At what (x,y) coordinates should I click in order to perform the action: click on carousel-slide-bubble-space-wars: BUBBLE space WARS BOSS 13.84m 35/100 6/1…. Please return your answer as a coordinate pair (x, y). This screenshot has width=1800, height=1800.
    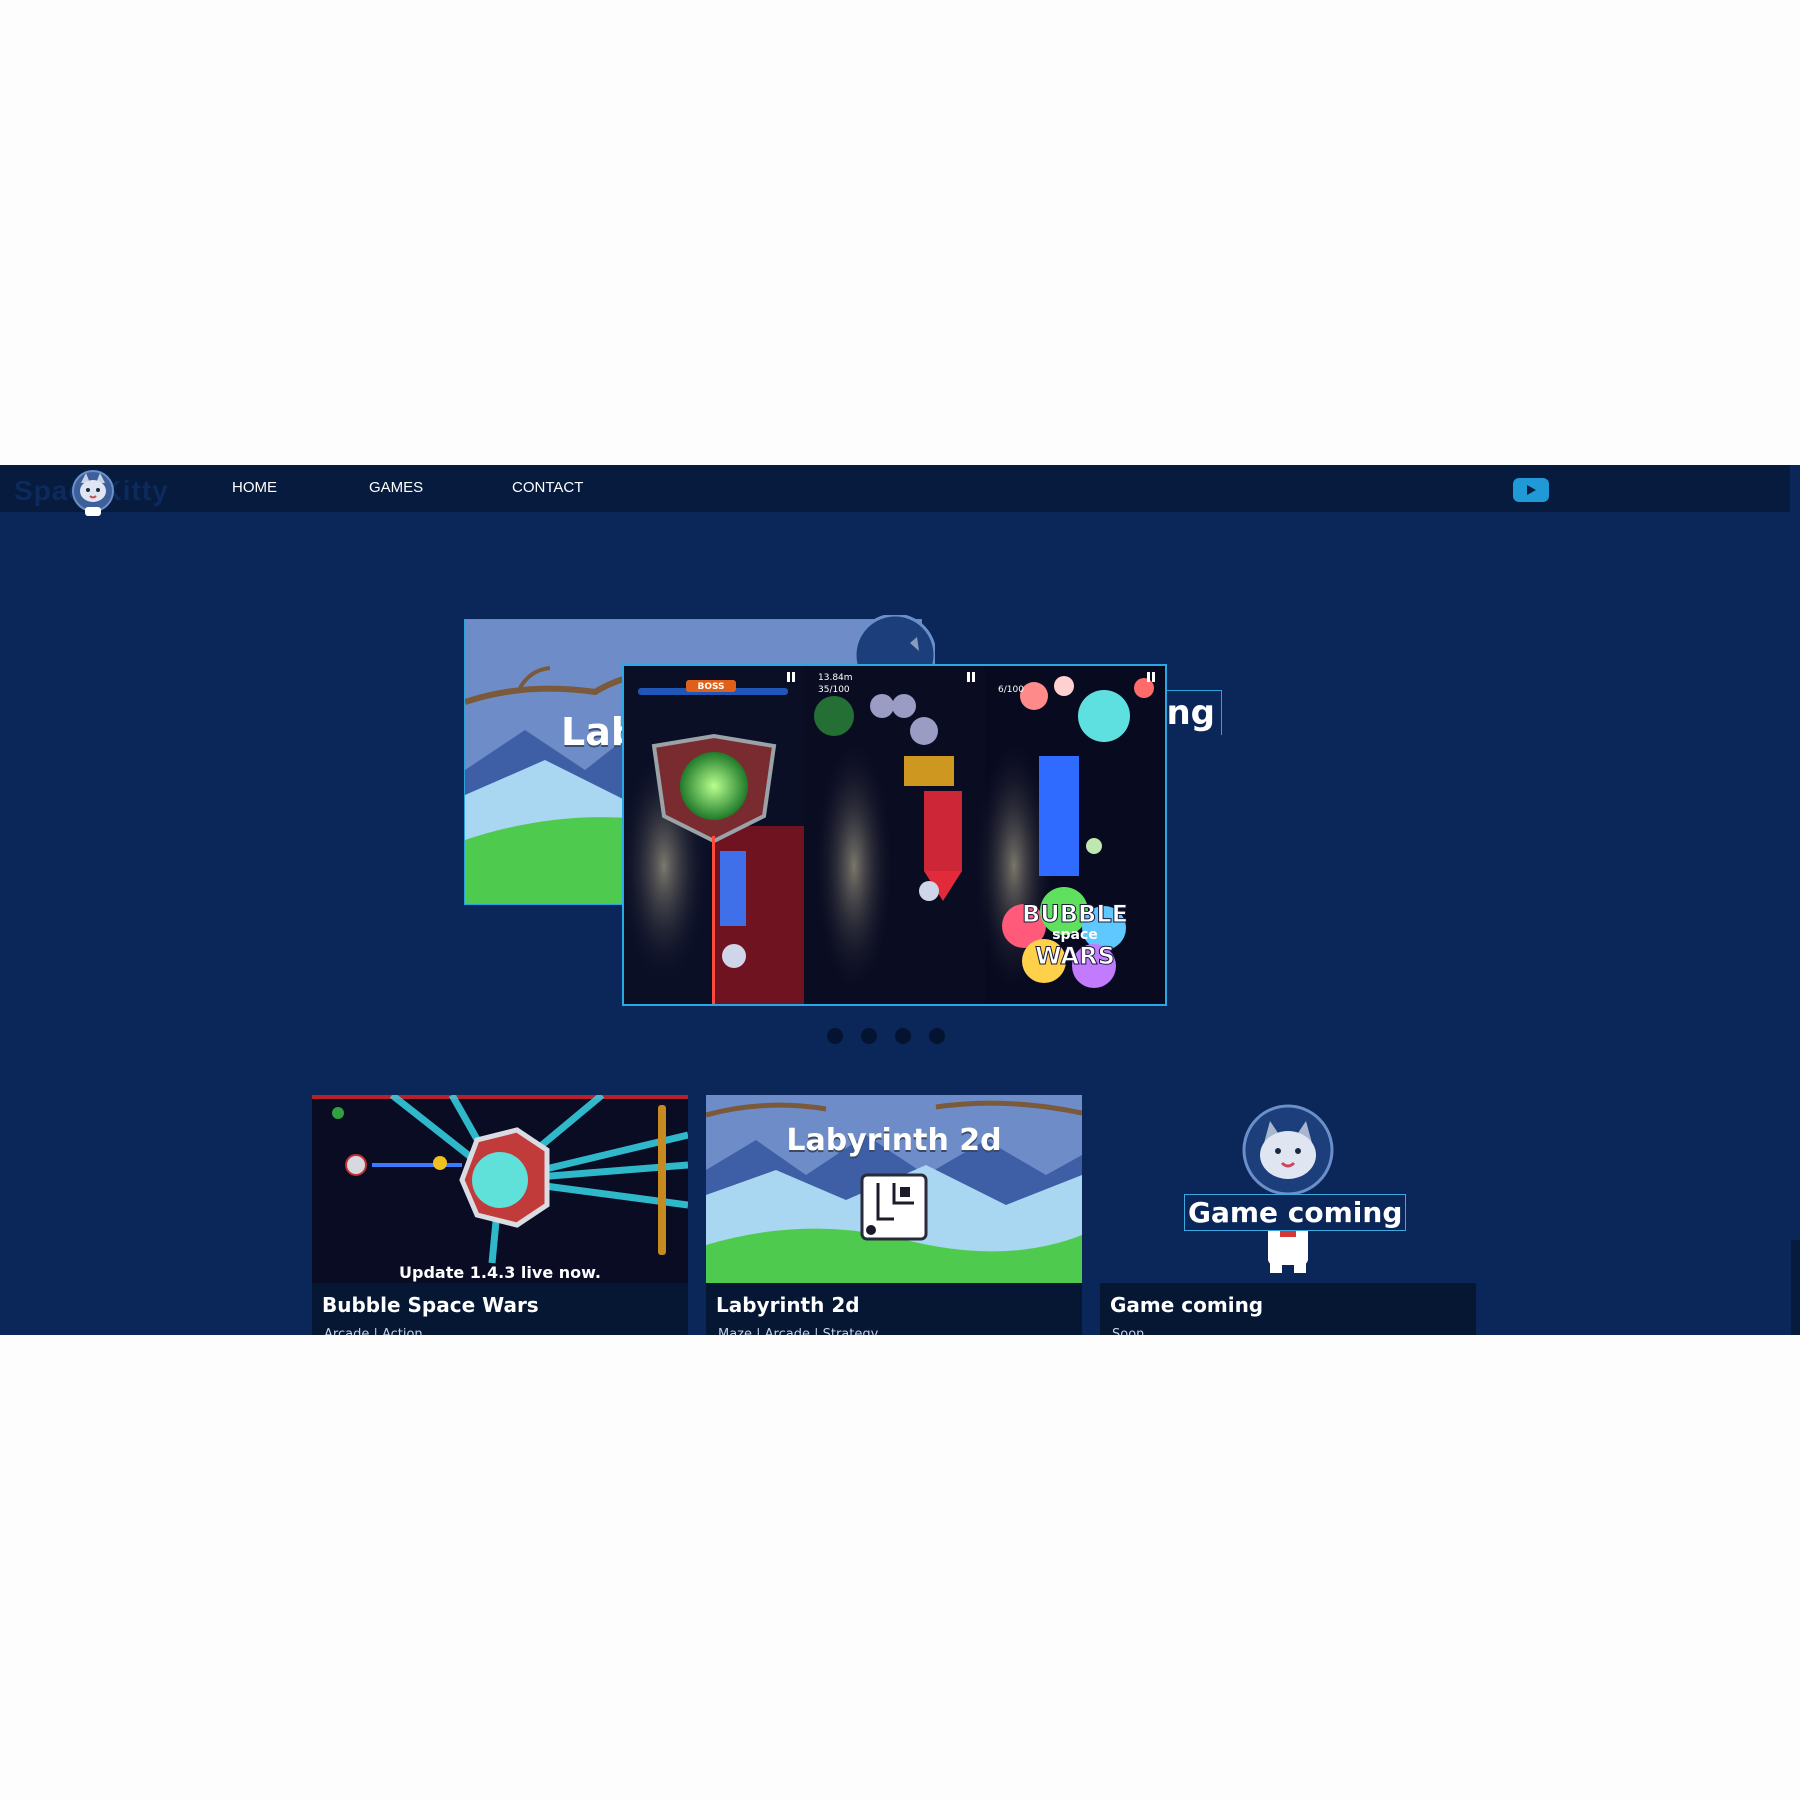
    Looking at the image, I should click on (894, 835).